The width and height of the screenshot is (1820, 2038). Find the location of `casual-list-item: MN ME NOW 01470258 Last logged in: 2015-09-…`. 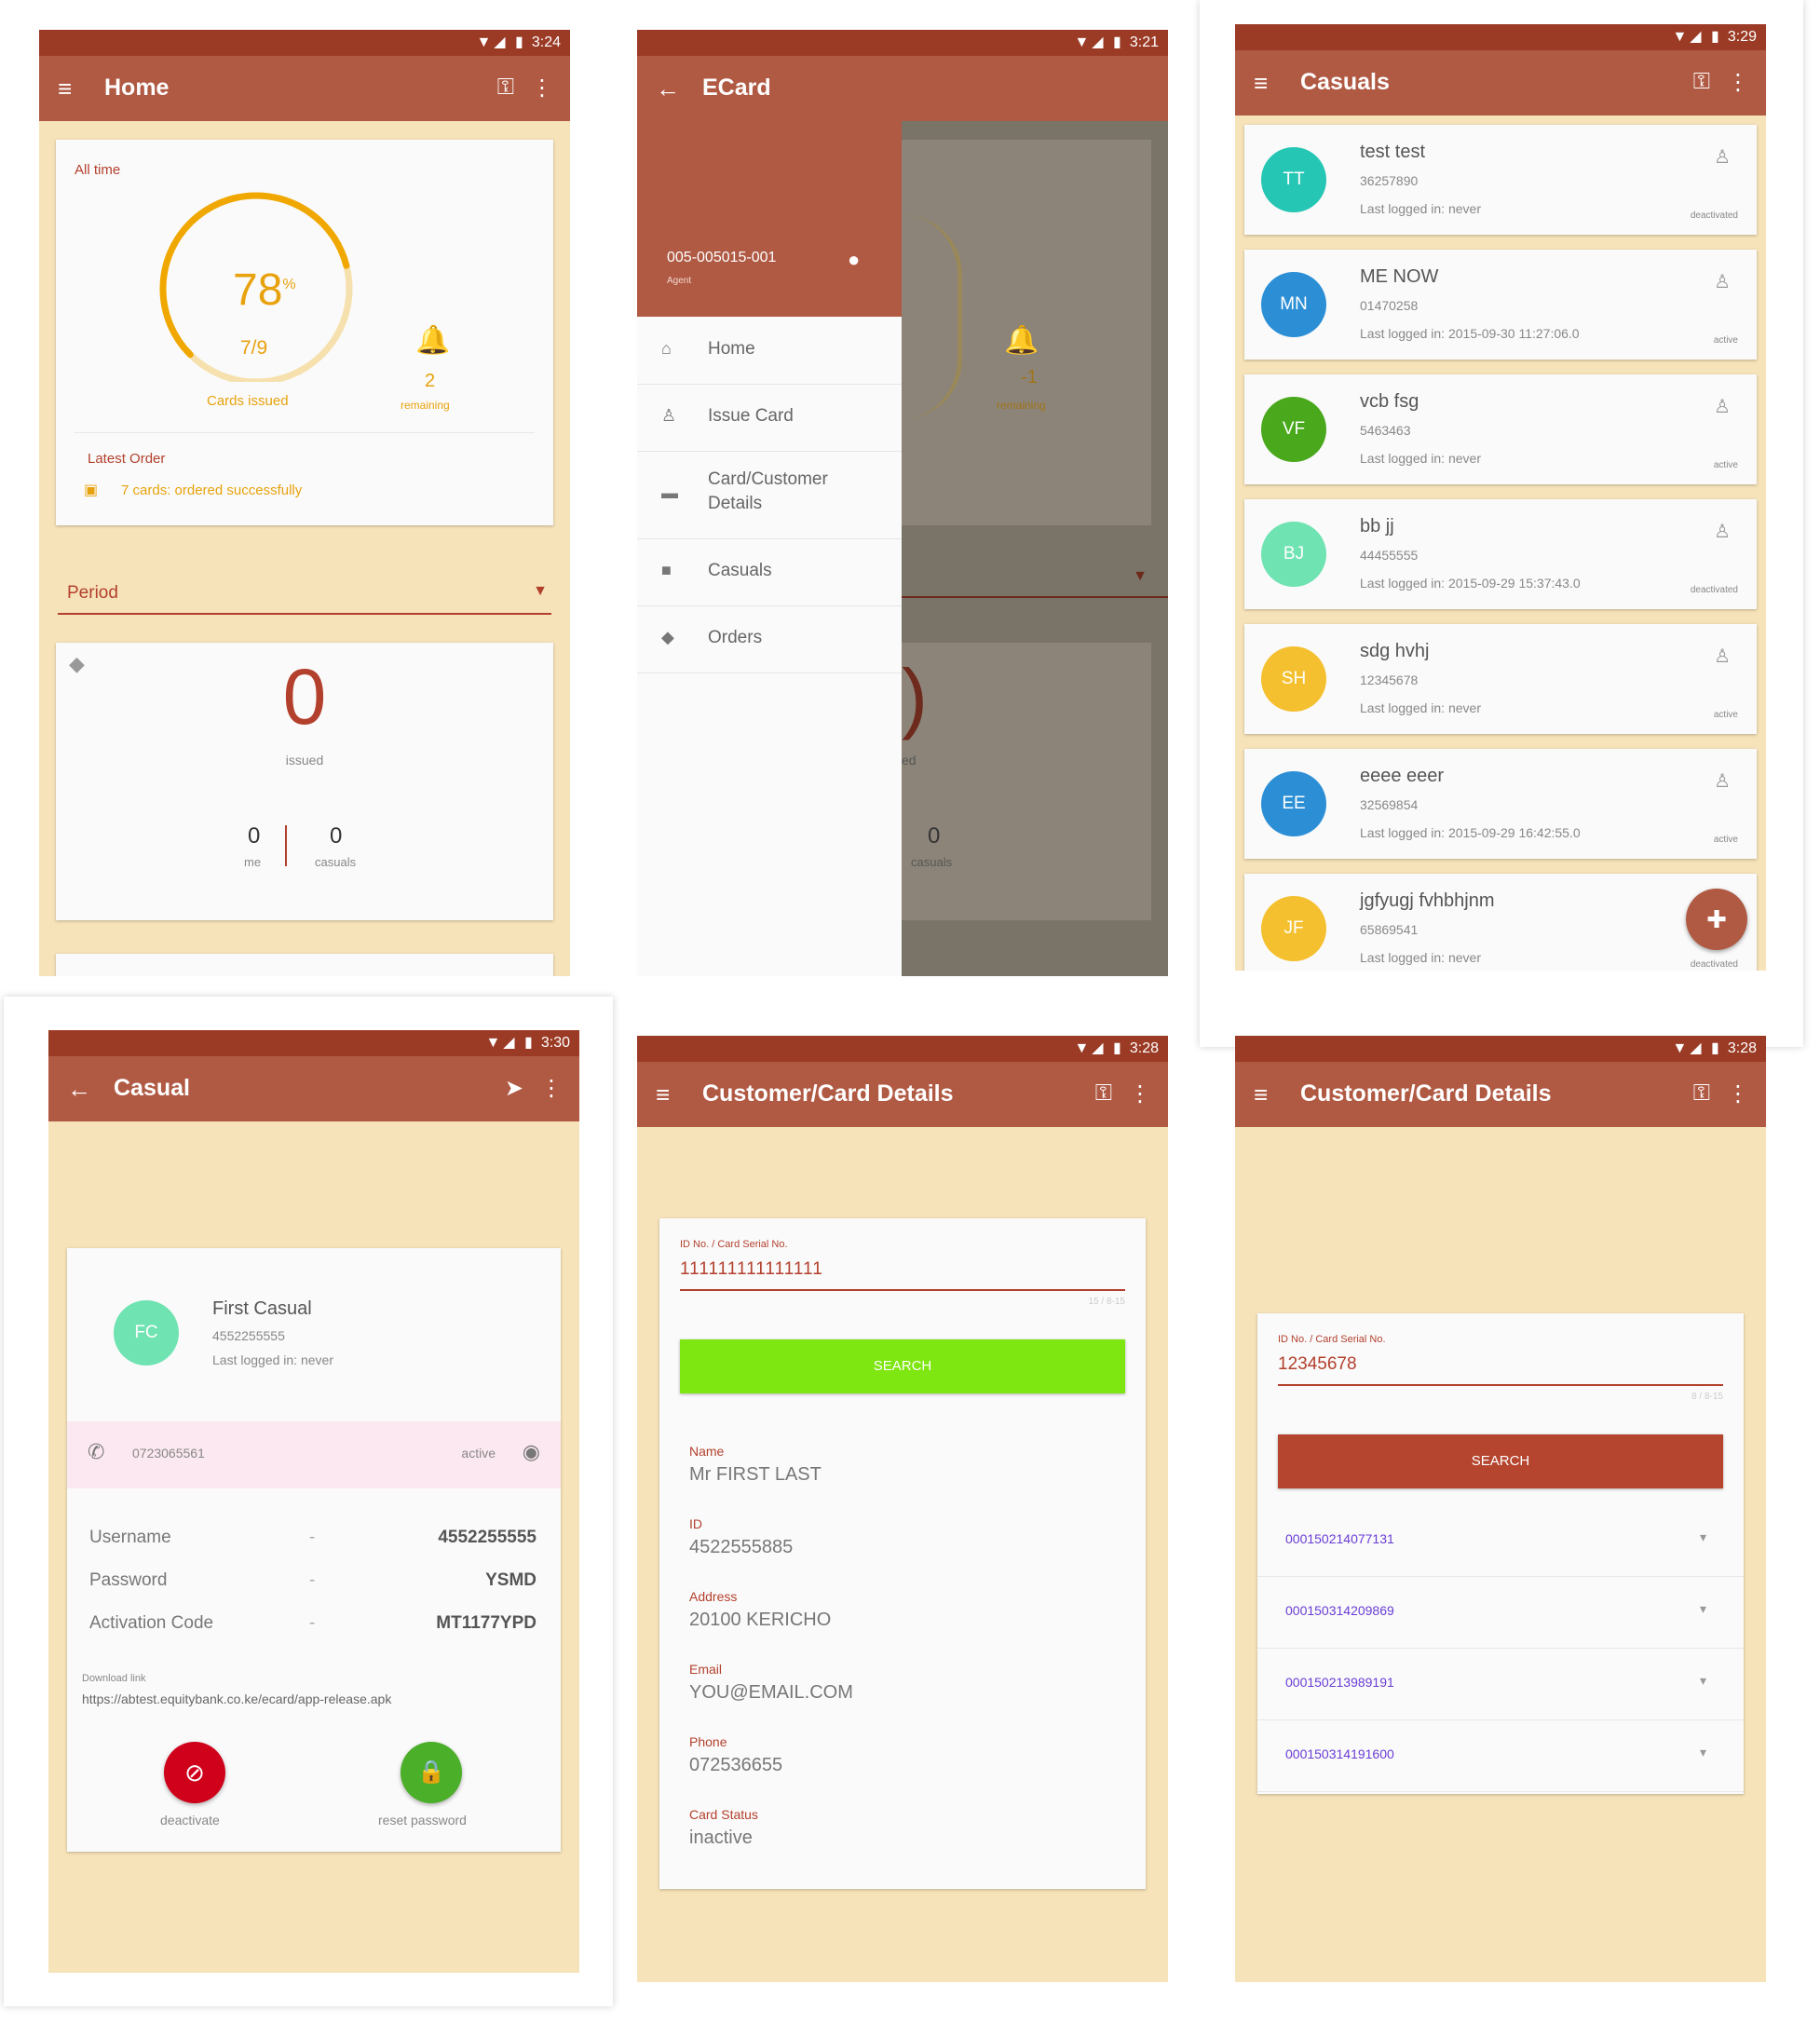

casual-list-item: MN ME NOW 01470258 Last logged in: 2015-09-… is located at coordinates (1500, 305).